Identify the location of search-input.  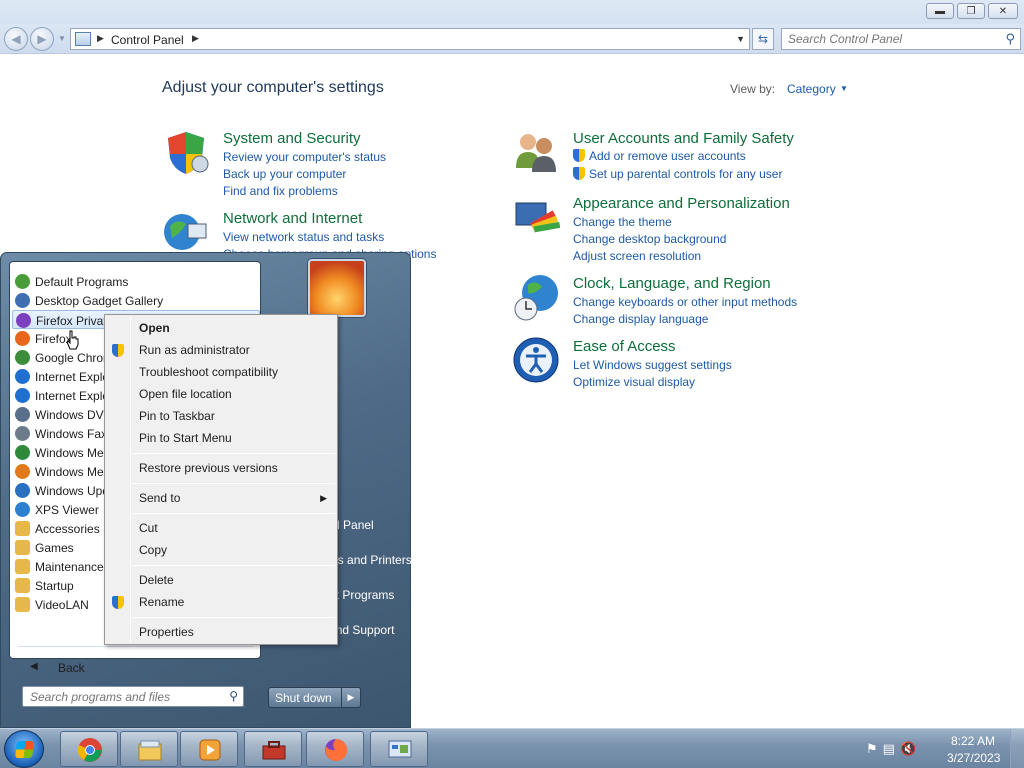
(888, 39).